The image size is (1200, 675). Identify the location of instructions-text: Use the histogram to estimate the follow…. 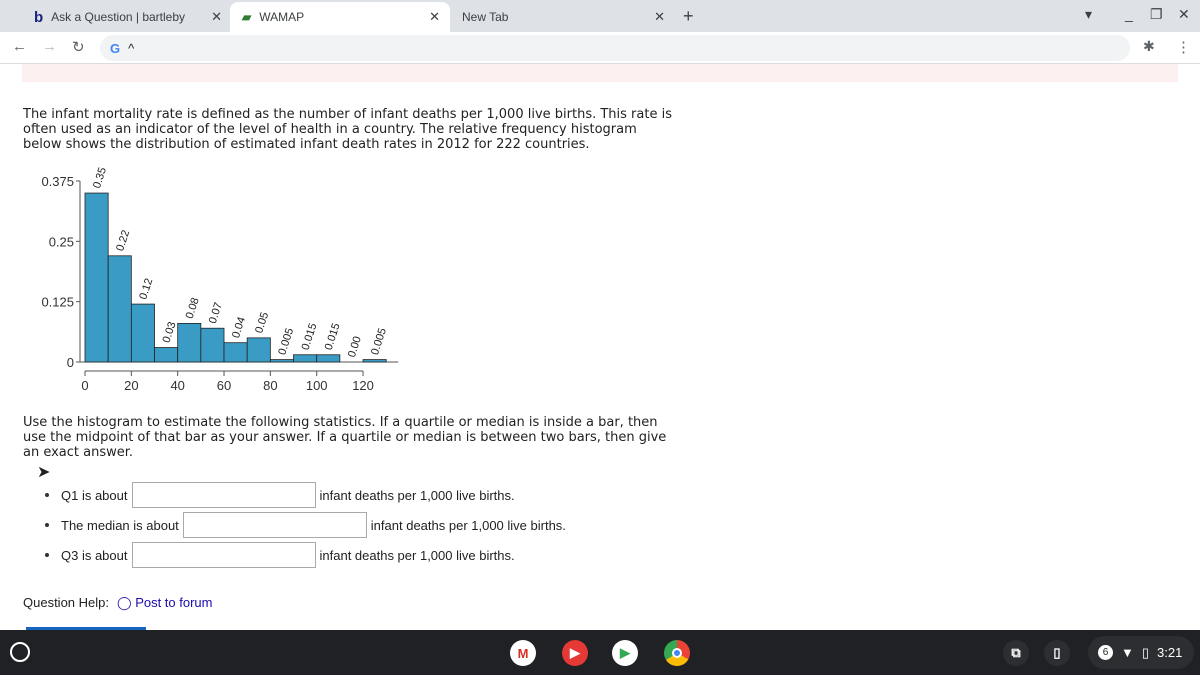
(345, 437).